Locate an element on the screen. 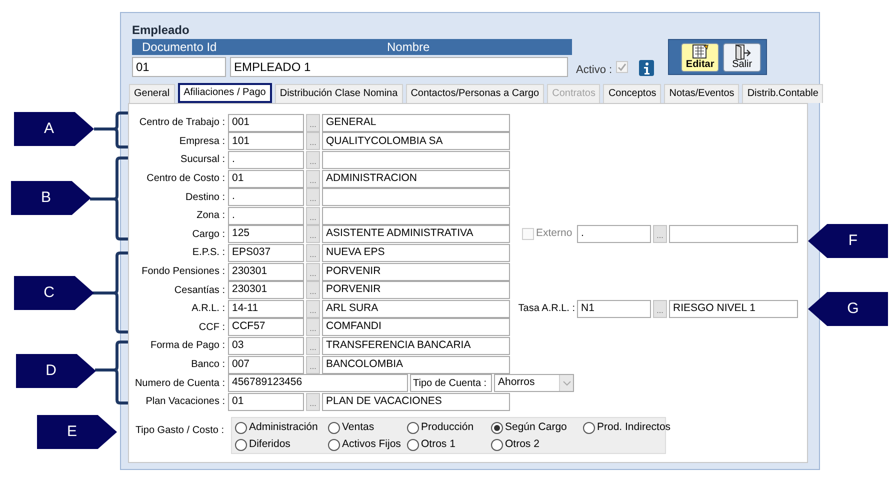 The height and width of the screenshot is (480, 893). field-label: Empresa : is located at coordinates (202, 141).